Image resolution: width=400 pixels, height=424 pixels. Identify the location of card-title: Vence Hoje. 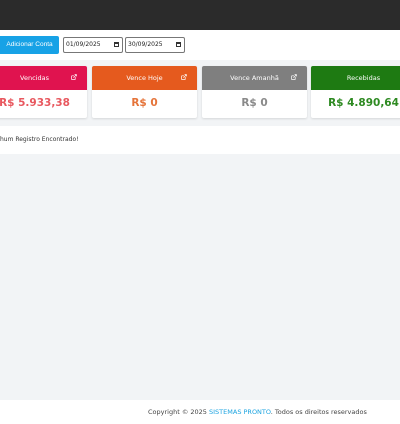
(144, 78).